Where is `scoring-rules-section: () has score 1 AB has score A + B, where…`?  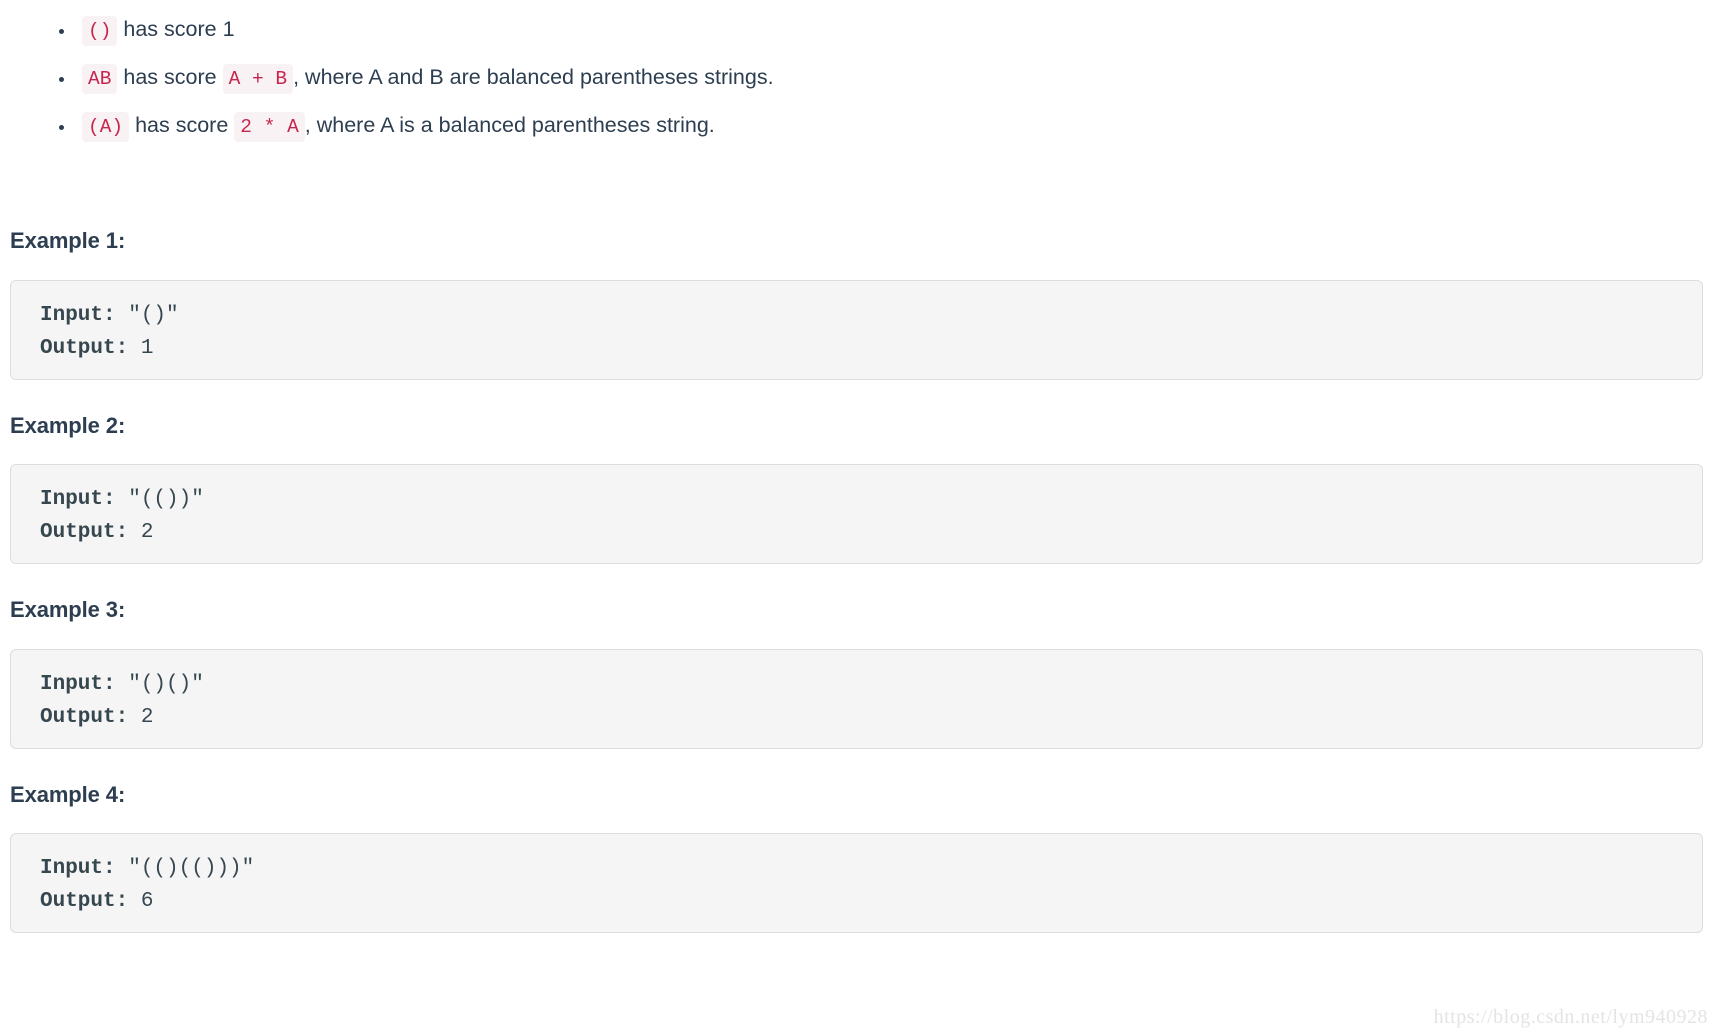
scoring-rules-section: () has score 1 AB has score A + B, where… is located at coordinates (850, 75).